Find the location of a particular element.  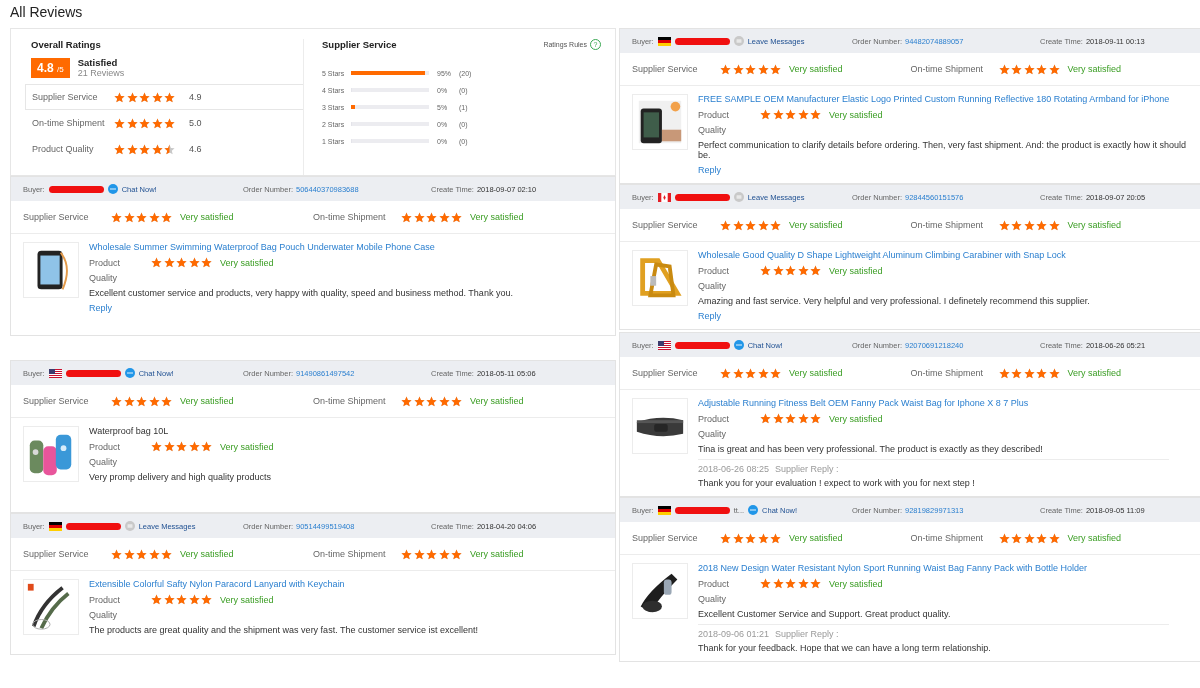

review-comment: Excellent customer service and products, very happy with quality, speed and business method. Thank you. is located at coordinates (301, 293).